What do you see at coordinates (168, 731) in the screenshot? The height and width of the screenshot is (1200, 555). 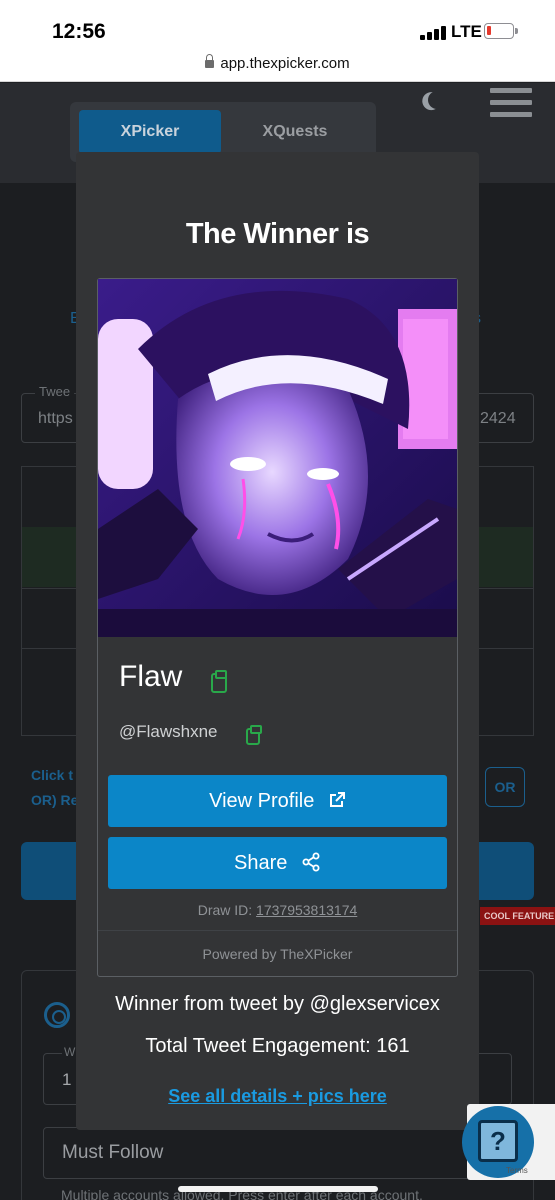 I see `winner-handle: @Flawshxne` at bounding box center [168, 731].